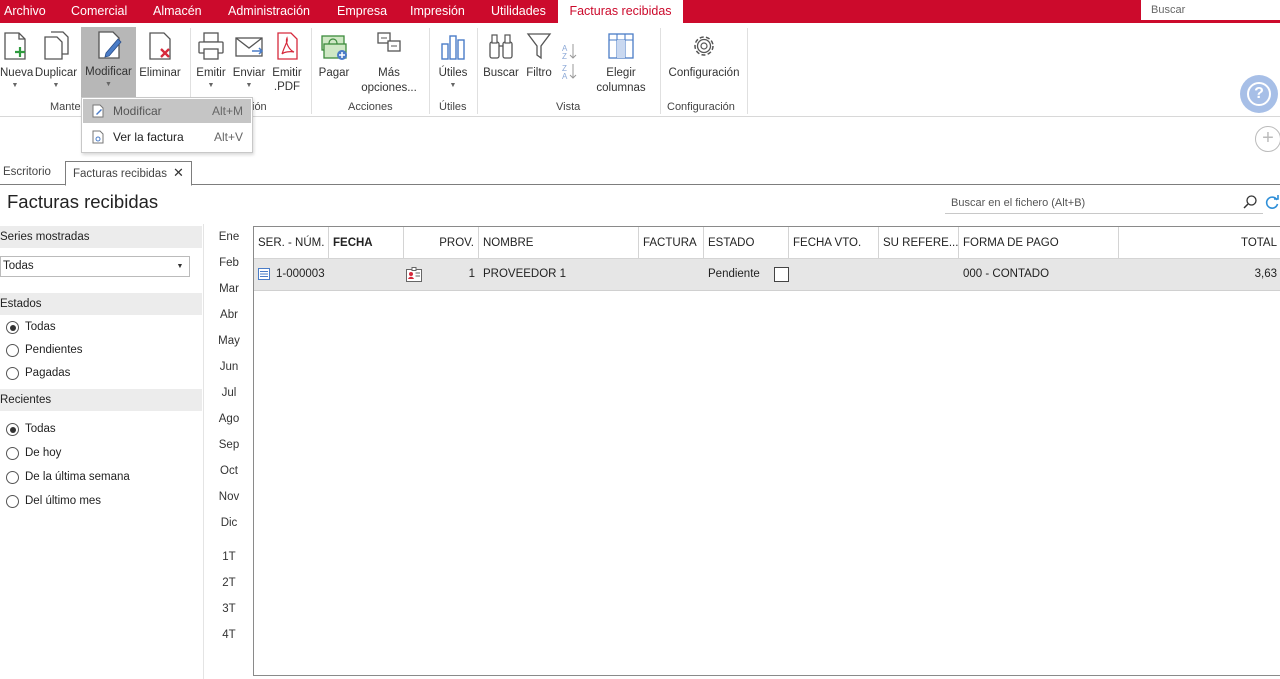 This screenshot has height=679, width=1280. What do you see at coordinates (249, 73) in the screenshot?
I see `enviar-label: Enviar` at bounding box center [249, 73].